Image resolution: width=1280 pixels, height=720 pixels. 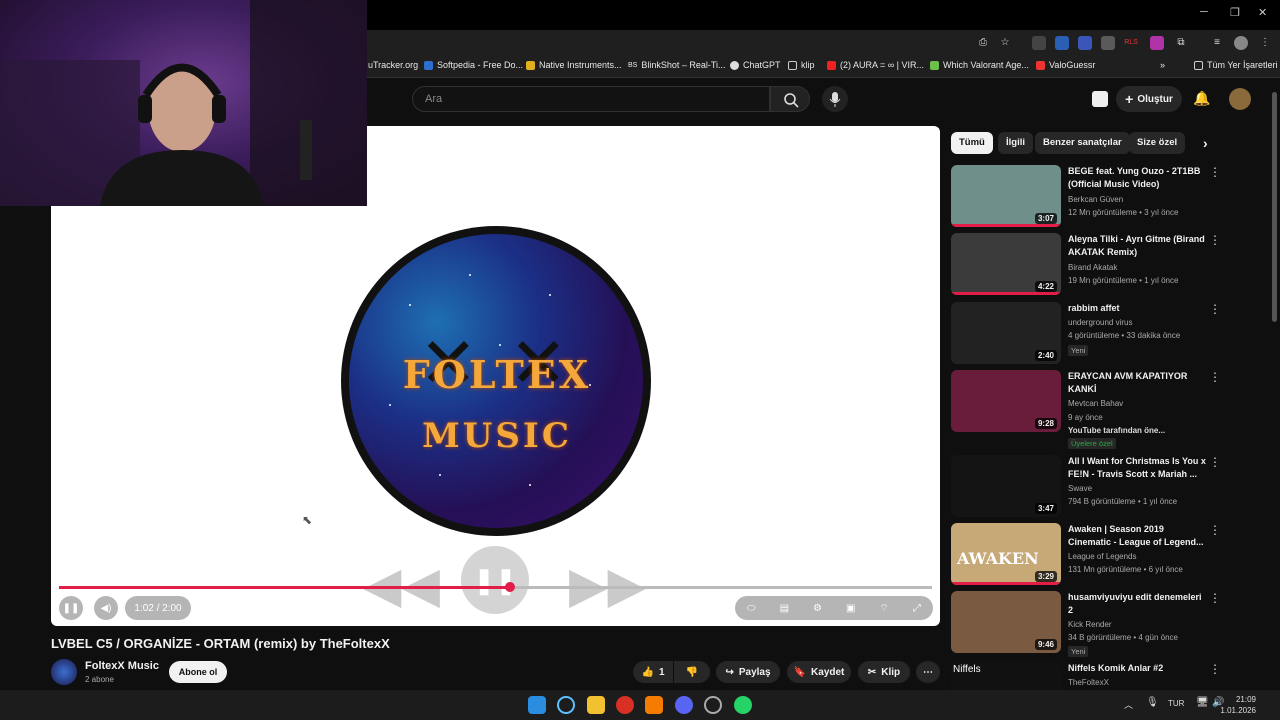 What do you see at coordinates (1006, 554) in the screenshot?
I see `video-thumbnail: AWAKEN 3:29` at bounding box center [1006, 554].